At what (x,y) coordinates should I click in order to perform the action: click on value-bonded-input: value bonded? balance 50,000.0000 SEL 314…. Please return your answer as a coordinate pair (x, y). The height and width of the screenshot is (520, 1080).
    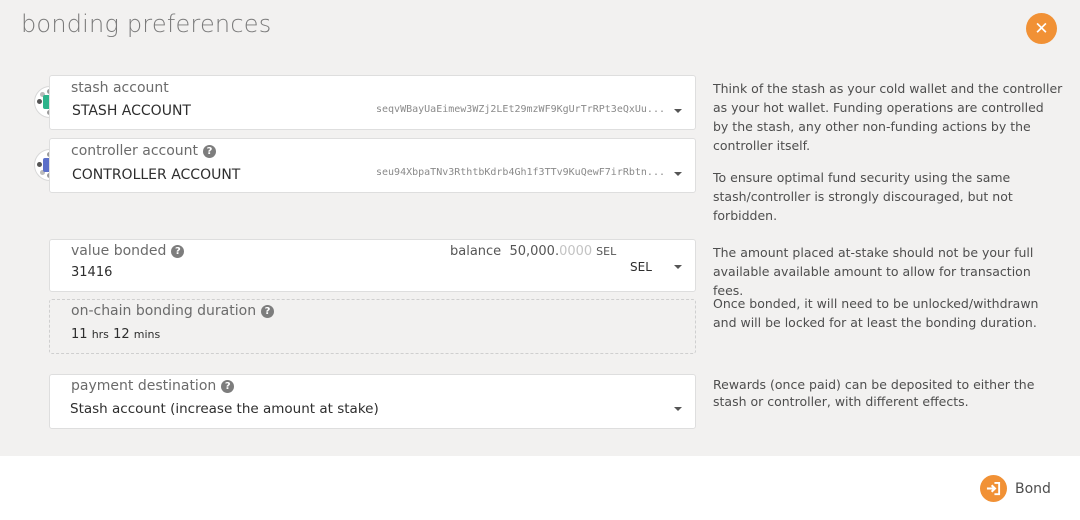
    Looking at the image, I should click on (372, 265).